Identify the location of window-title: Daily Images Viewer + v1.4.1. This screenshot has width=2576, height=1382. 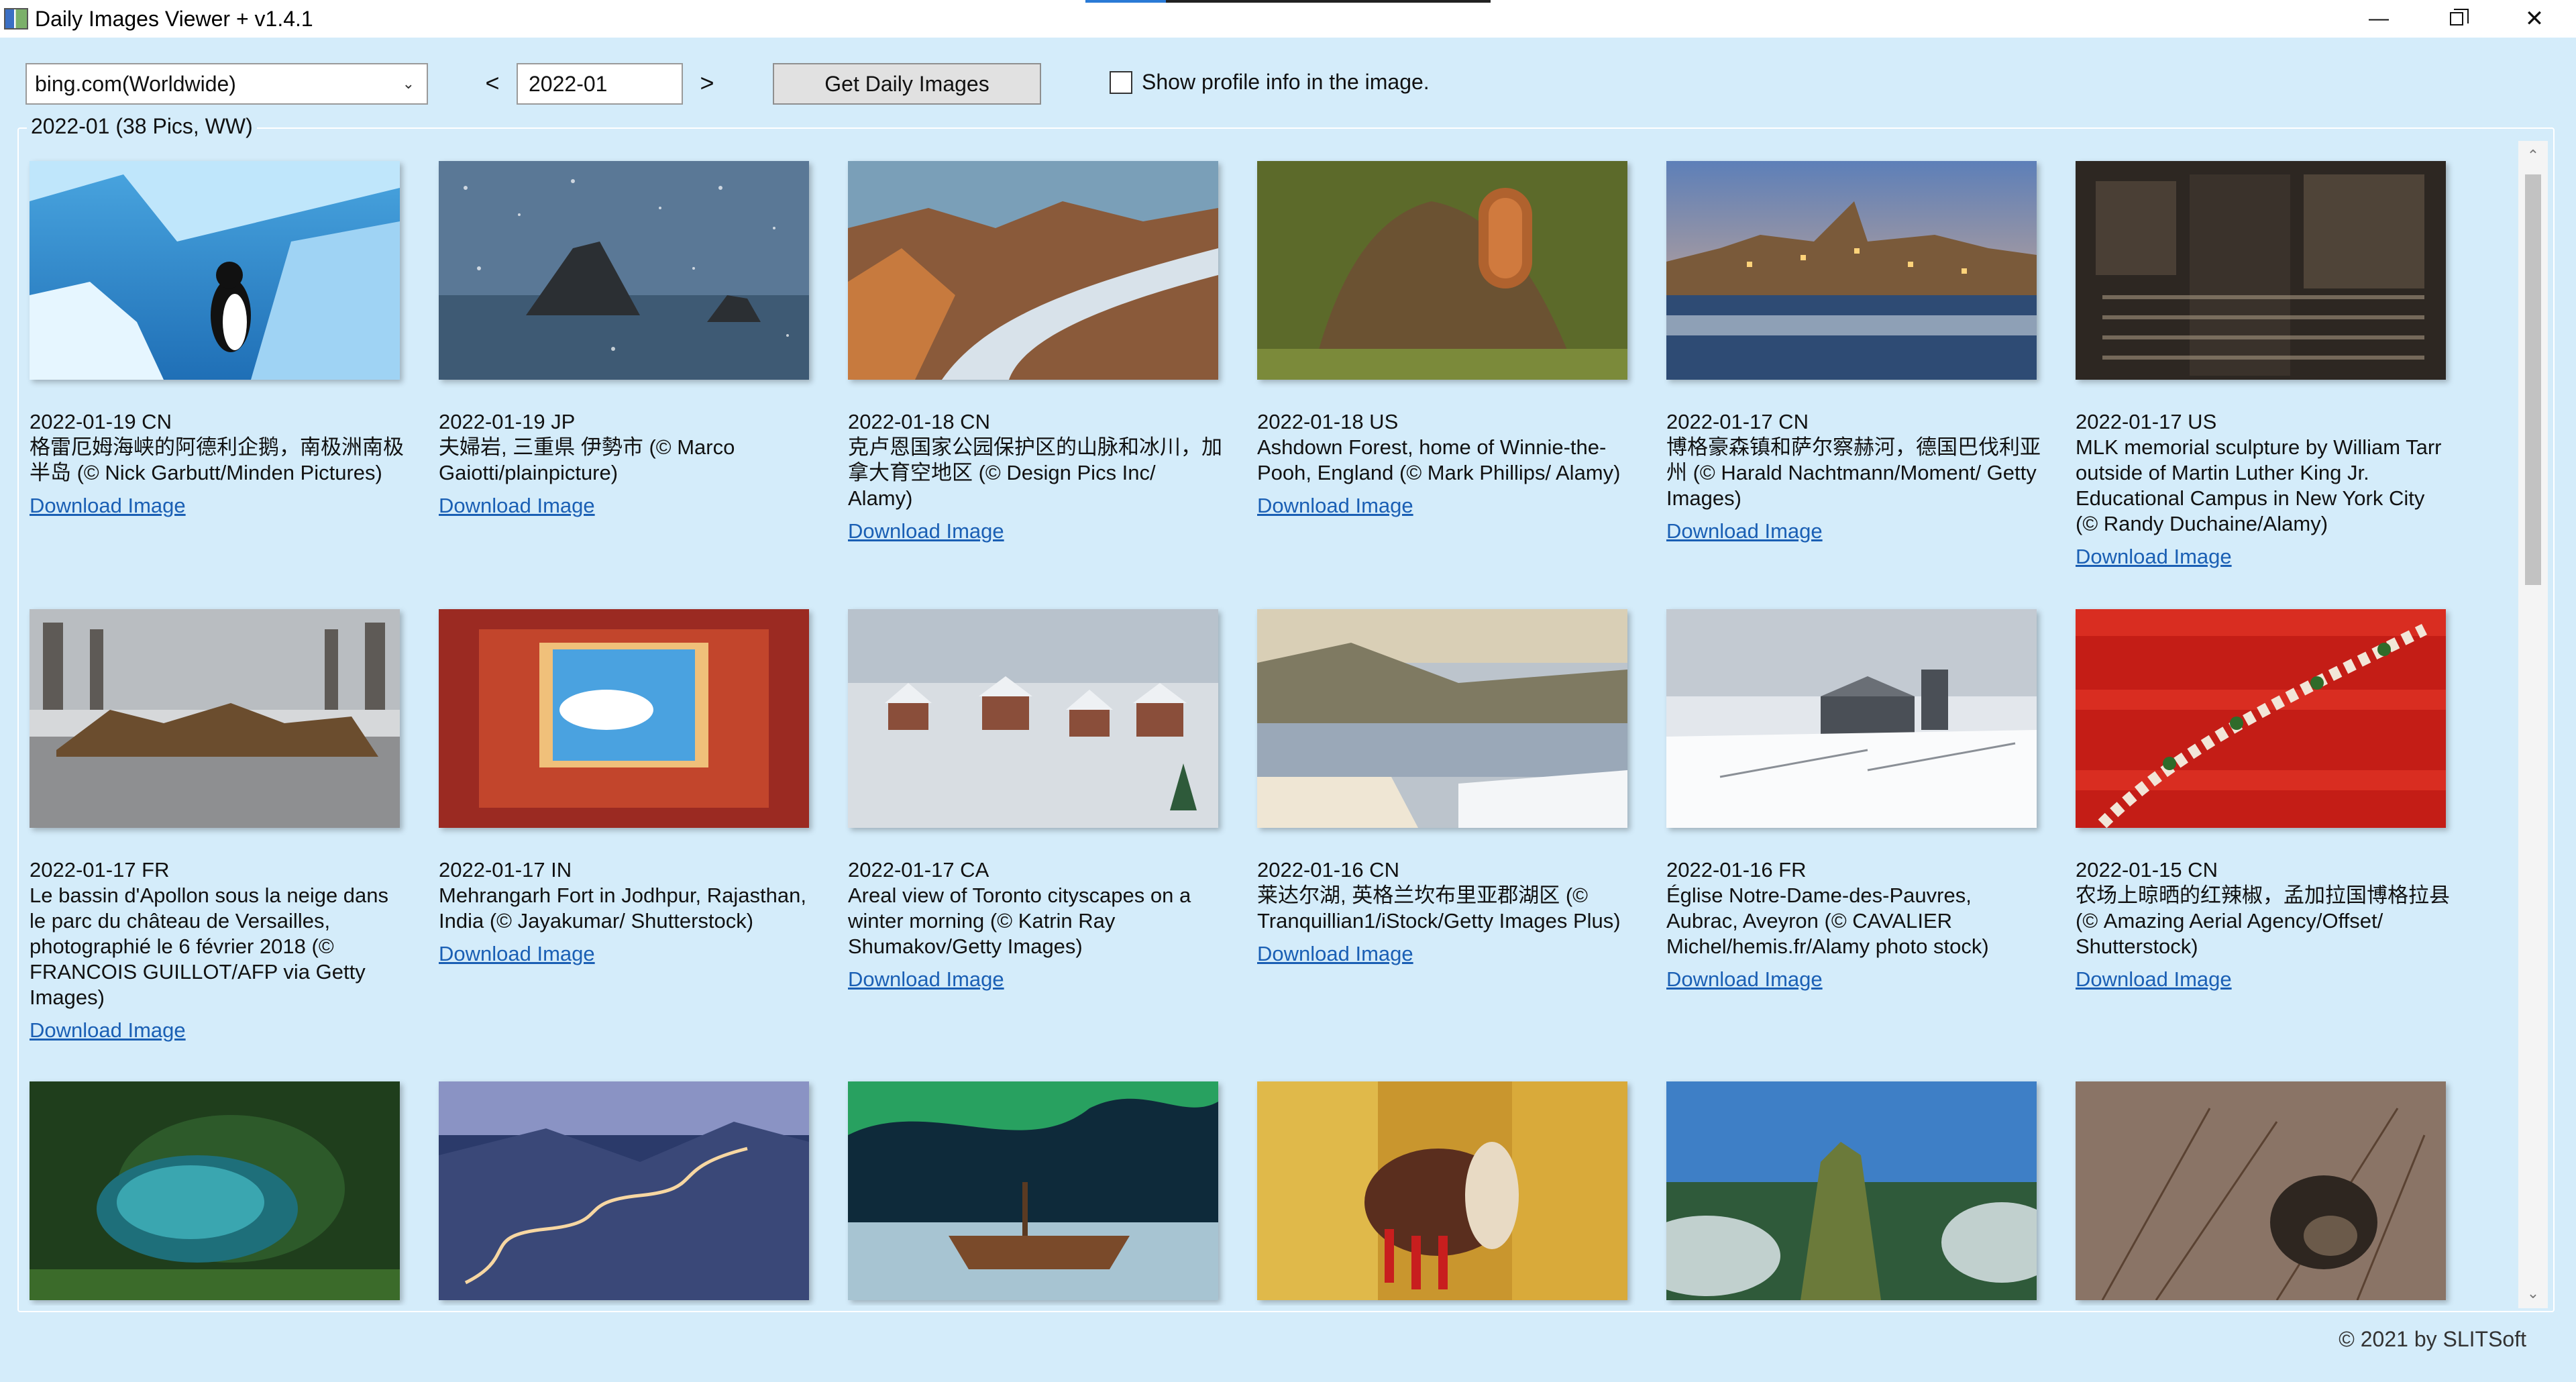
(174, 18).